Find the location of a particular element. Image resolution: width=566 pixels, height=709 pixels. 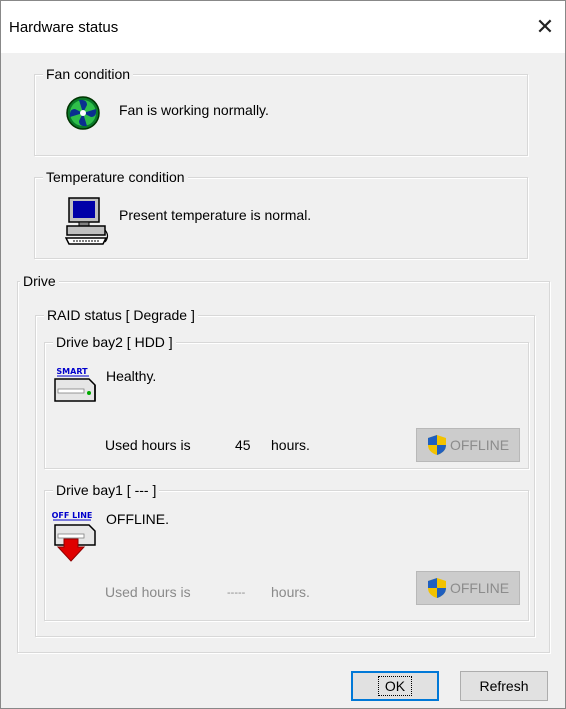

drive-bay1-offline-button: OFFLINE is located at coordinates (468, 588).